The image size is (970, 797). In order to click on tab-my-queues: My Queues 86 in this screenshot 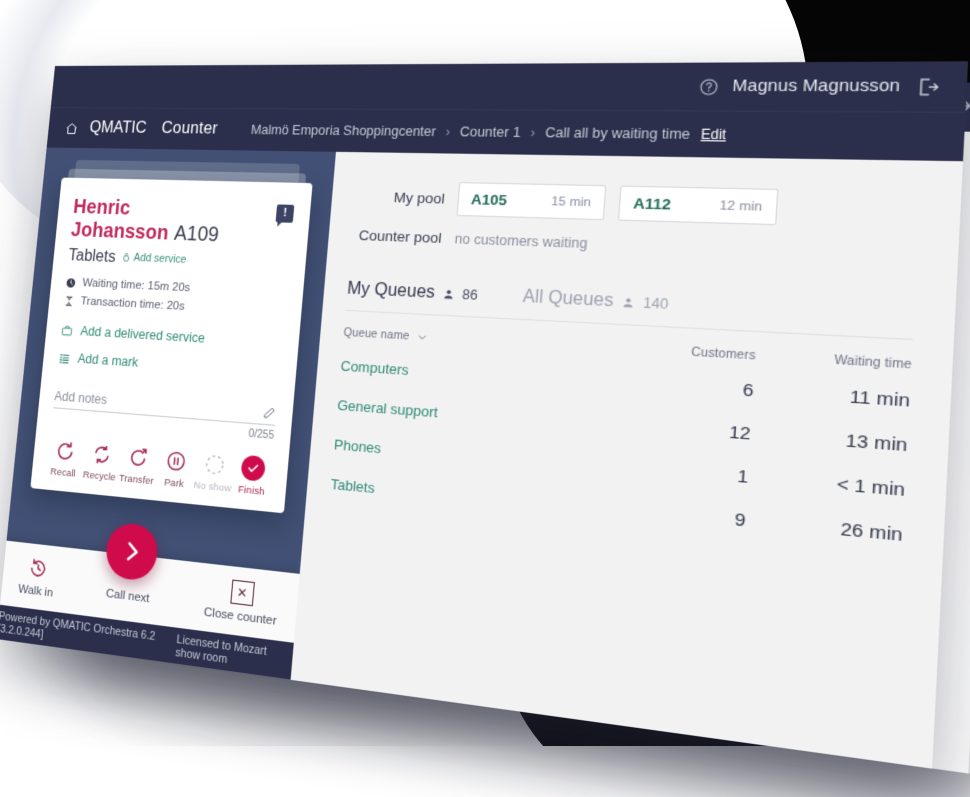, I will do `click(412, 293)`.